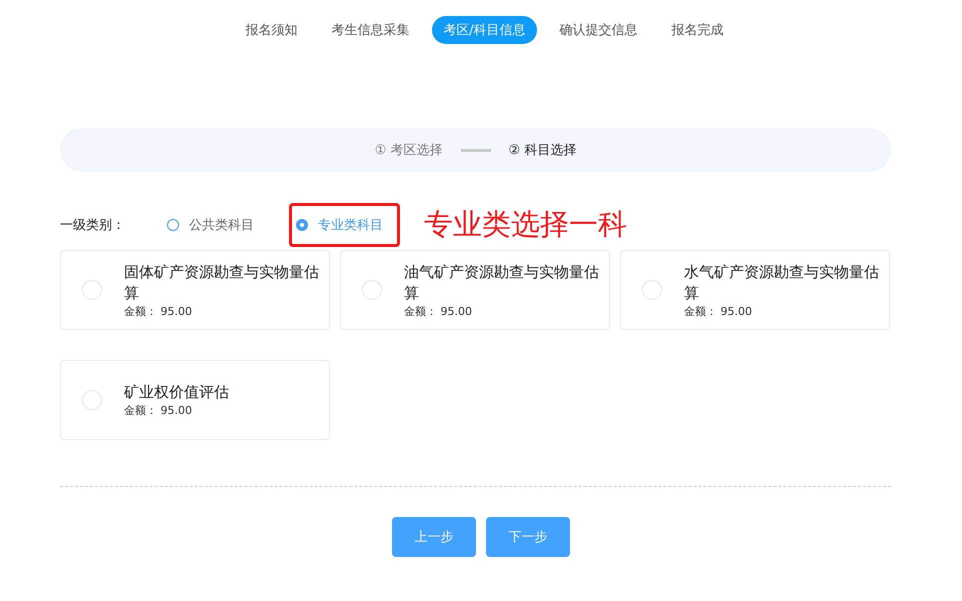 This screenshot has width=962, height=601. Describe the element at coordinates (408, 150) in the screenshot. I see `step-label: ① 考区选择` at that location.